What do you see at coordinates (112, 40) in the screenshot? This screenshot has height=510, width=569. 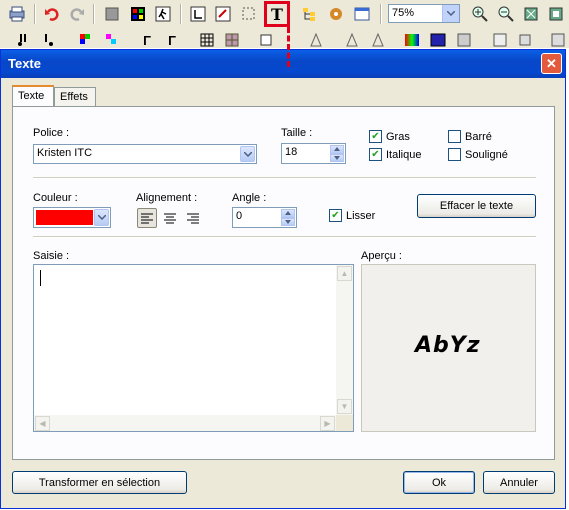 I see `color-swap-icon` at bounding box center [112, 40].